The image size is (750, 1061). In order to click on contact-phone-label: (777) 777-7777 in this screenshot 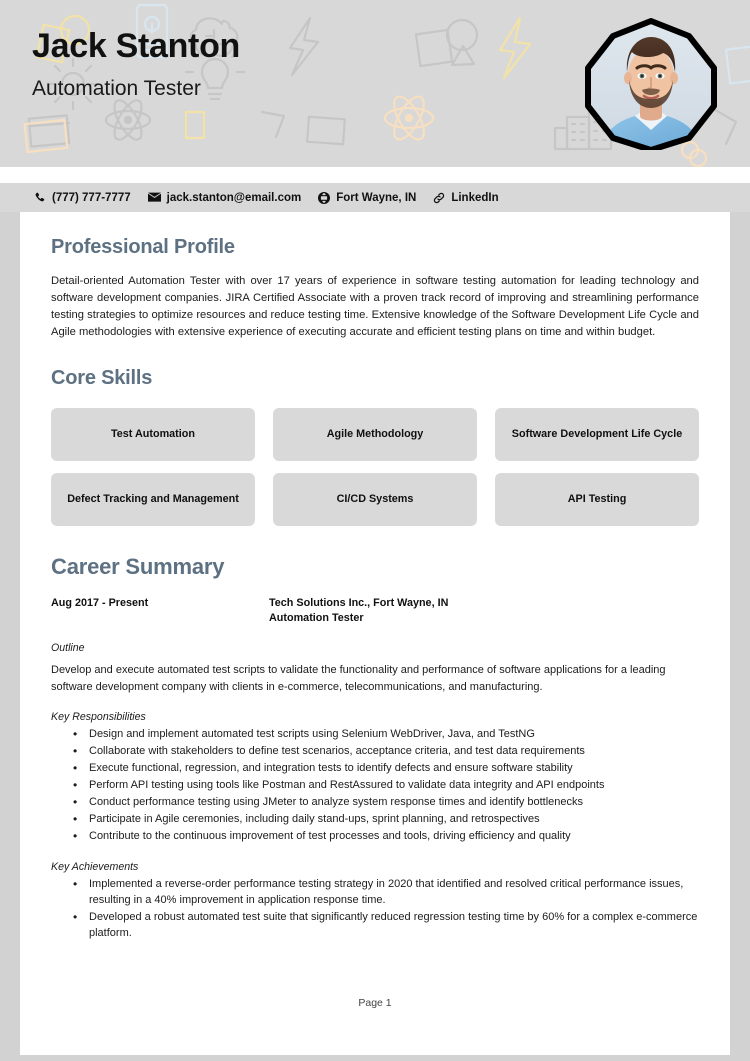, I will do `click(91, 197)`.